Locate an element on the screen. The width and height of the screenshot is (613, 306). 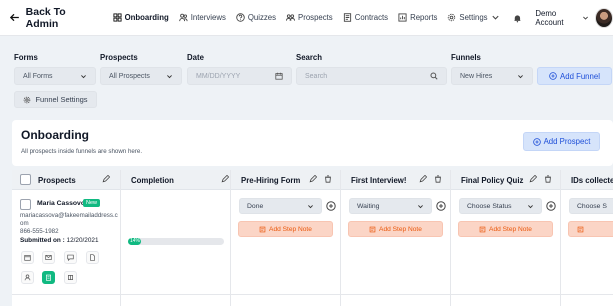
message-button is located at coordinates (70, 257).